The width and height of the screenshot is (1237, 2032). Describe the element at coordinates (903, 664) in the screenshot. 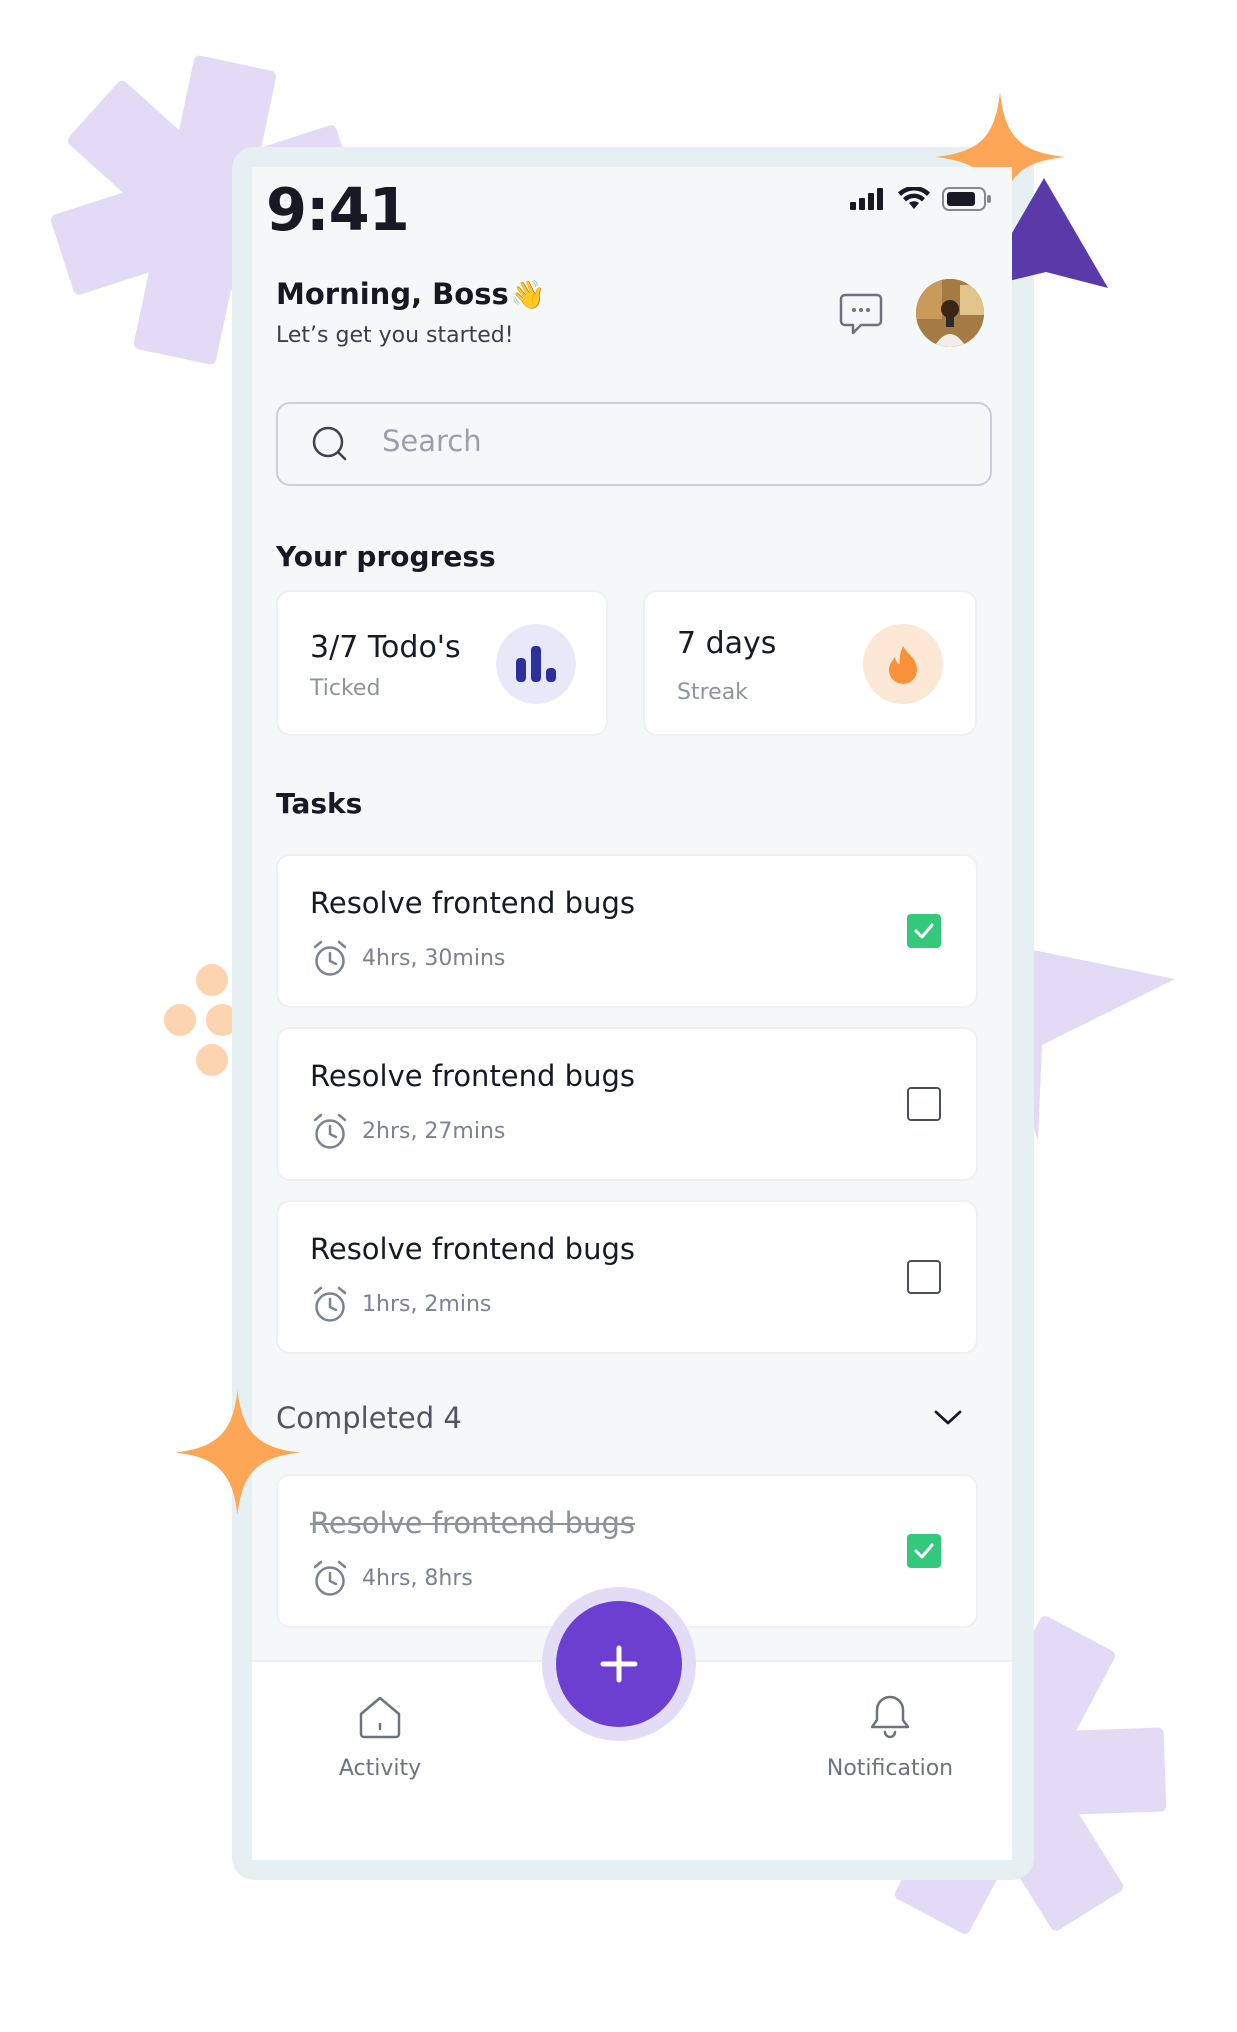

I see `flame-icon` at that location.